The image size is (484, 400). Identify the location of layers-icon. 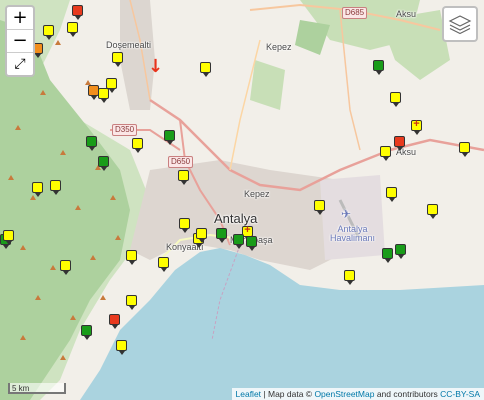
(460, 25).